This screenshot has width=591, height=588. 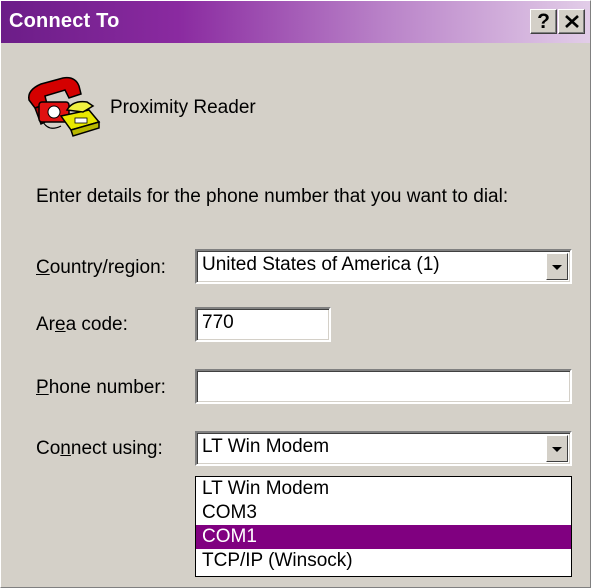 What do you see at coordinates (64, 21) in the screenshot?
I see `window-title: Connect To` at bounding box center [64, 21].